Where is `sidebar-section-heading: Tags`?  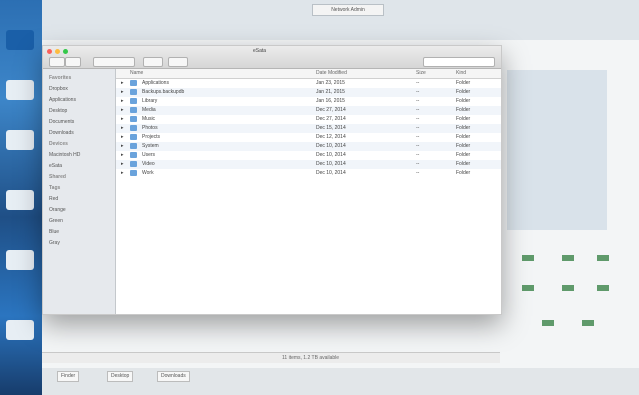 sidebar-section-heading: Tags is located at coordinates (55, 188).